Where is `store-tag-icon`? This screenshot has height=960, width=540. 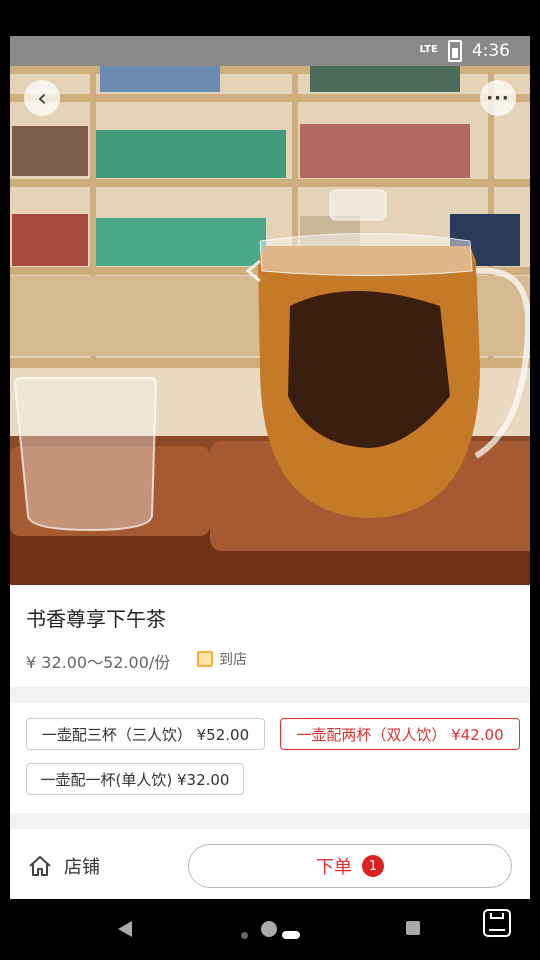
store-tag-icon is located at coordinates (205, 659).